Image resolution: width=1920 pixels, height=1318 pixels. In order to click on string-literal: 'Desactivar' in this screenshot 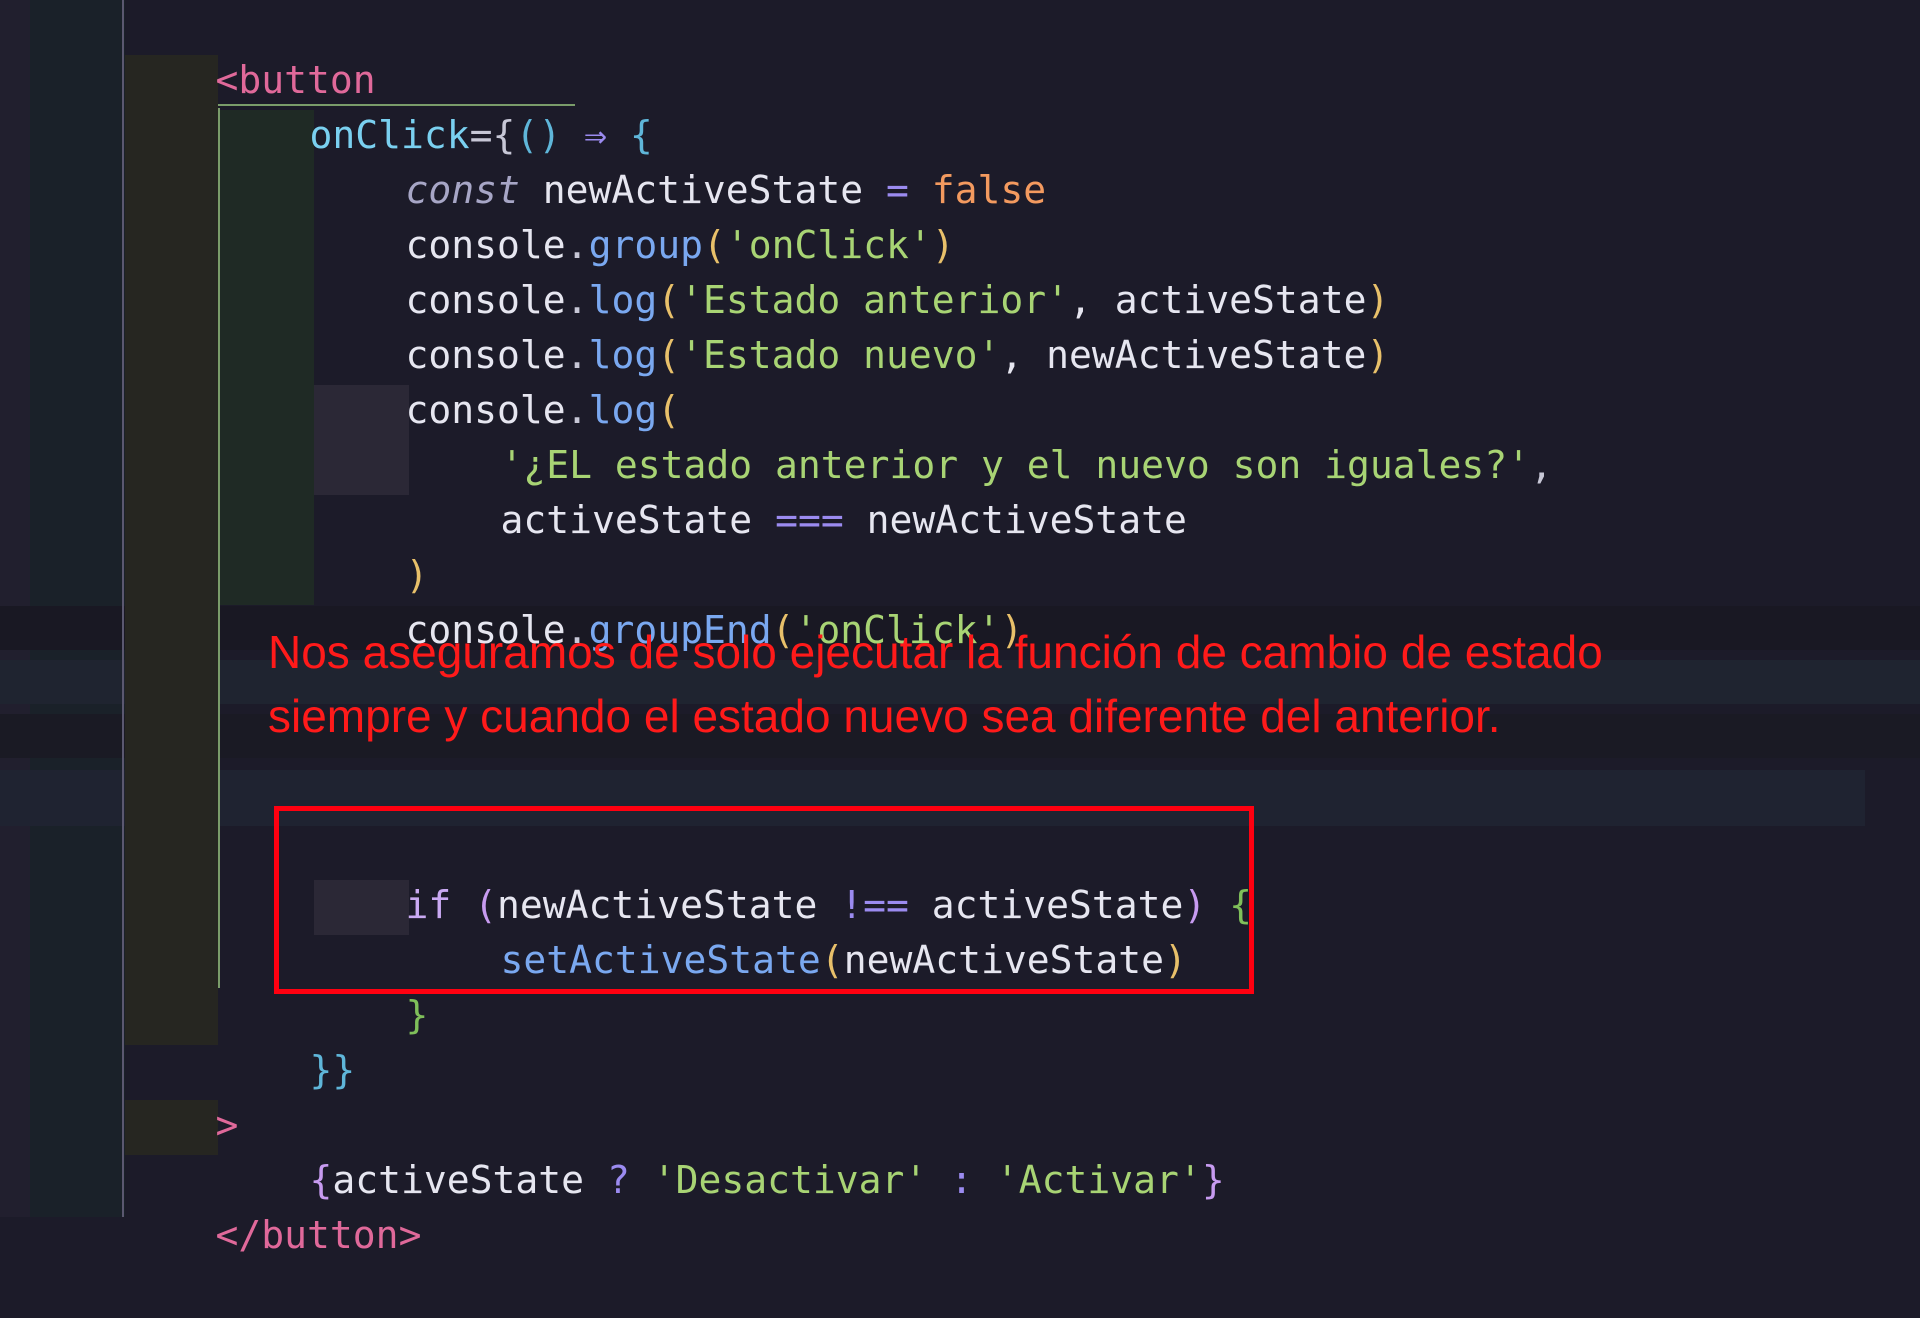, I will do `click(790, 1180)`.